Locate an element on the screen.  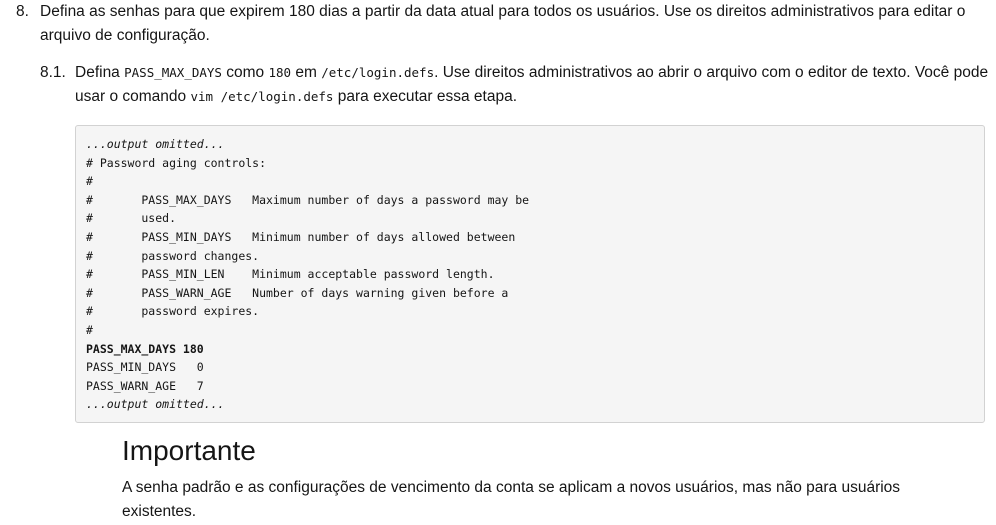
code-line: # Password aging controls: is located at coordinates (176, 162).